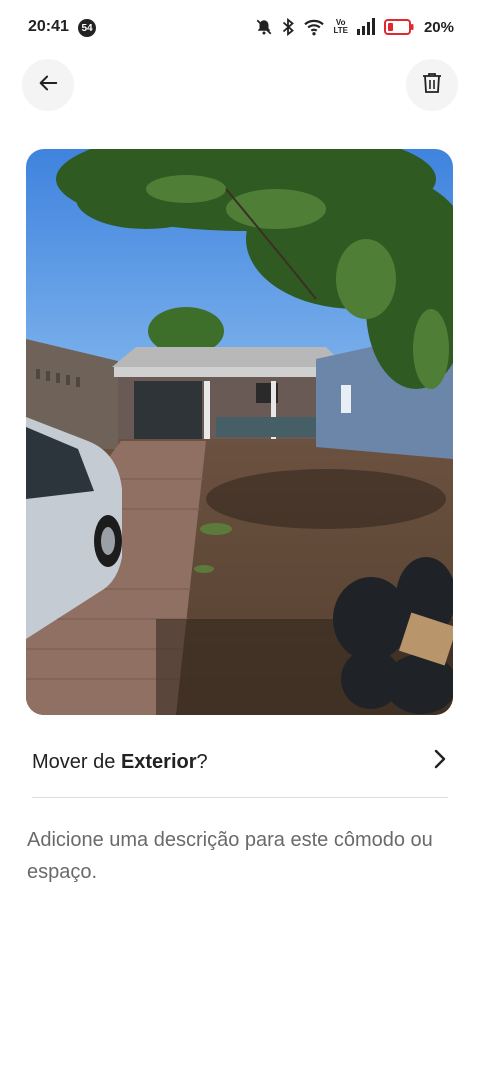 The width and height of the screenshot is (480, 1067). What do you see at coordinates (398, 27) in the screenshot?
I see `battery-icon` at bounding box center [398, 27].